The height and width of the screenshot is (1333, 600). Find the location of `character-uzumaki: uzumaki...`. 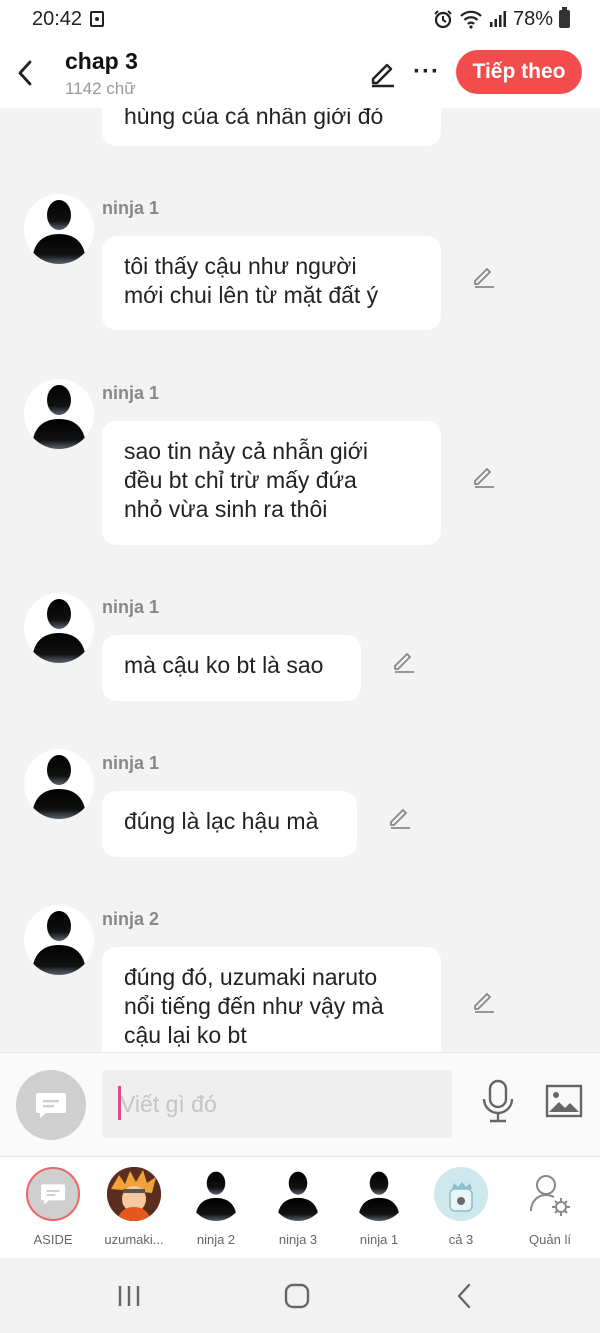

character-uzumaki: uzumaki... is located at coordinates (134, 1207).